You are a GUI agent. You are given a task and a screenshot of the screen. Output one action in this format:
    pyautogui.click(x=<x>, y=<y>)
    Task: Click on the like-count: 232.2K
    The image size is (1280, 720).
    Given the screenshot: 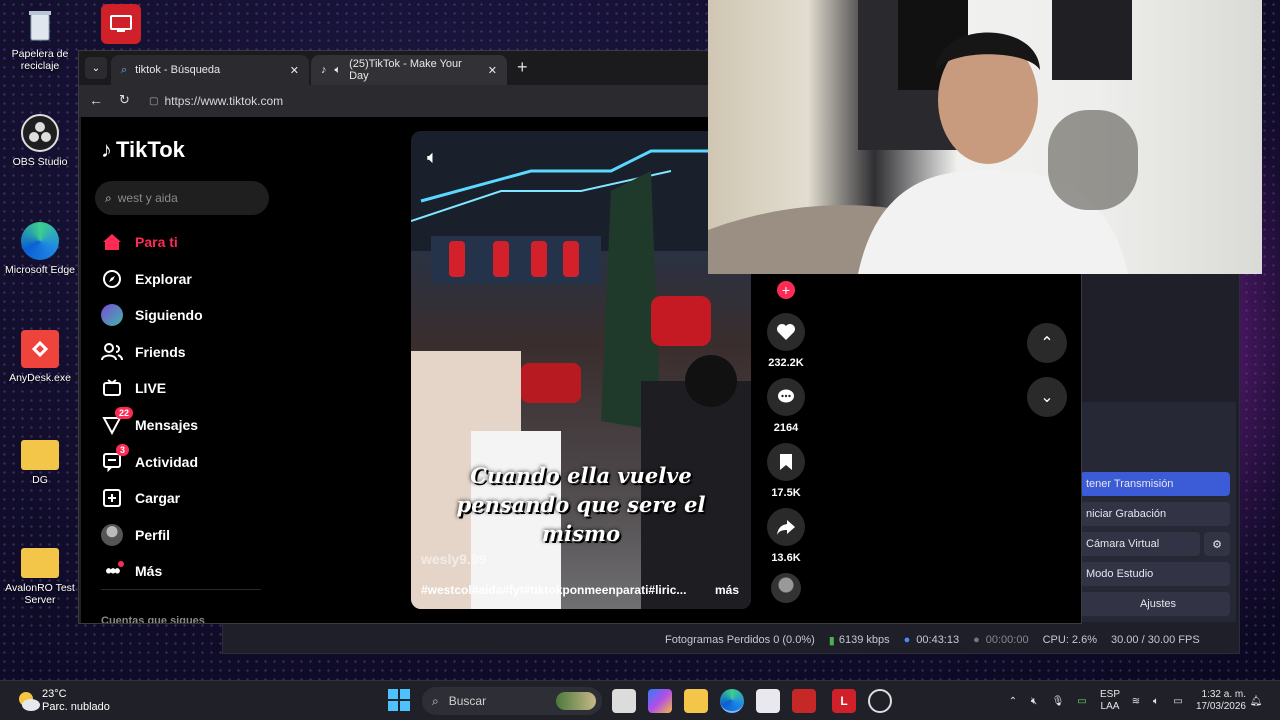 What is the action you would take?
    pyautogui.click(x=786, y=363)
    